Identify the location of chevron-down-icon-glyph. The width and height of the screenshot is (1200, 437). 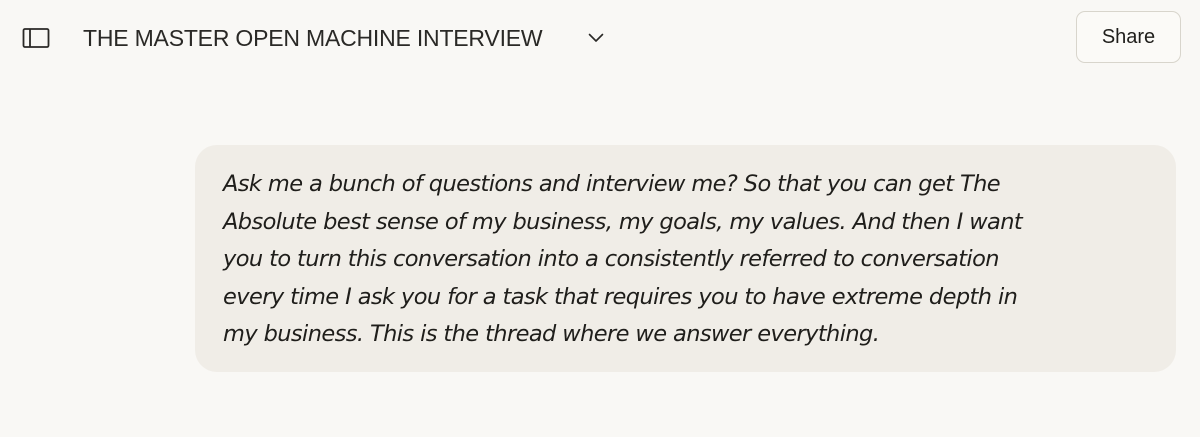
(596, 37).